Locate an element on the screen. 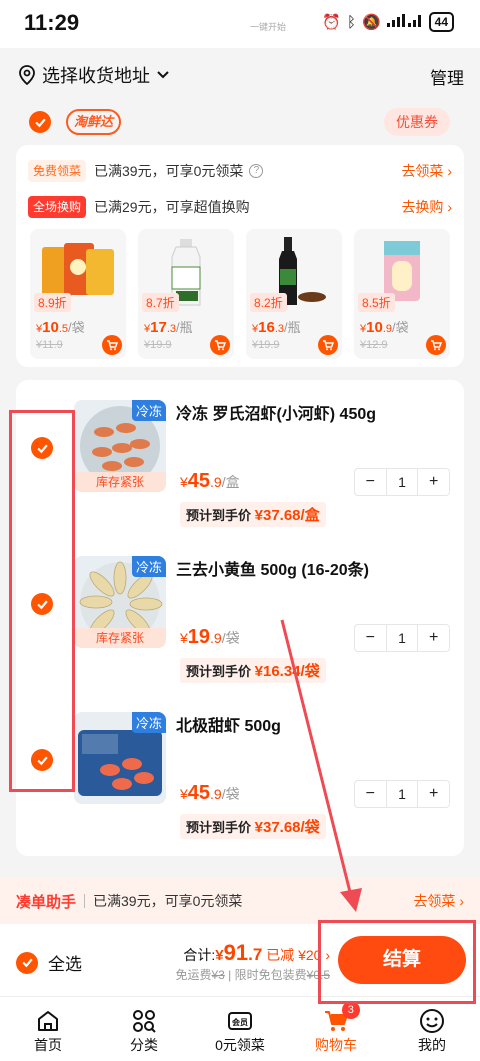 This screenshot has height=1061, width=480. promo-text: 已满29元，可享超值换购 is located at coordinates (172, 207).